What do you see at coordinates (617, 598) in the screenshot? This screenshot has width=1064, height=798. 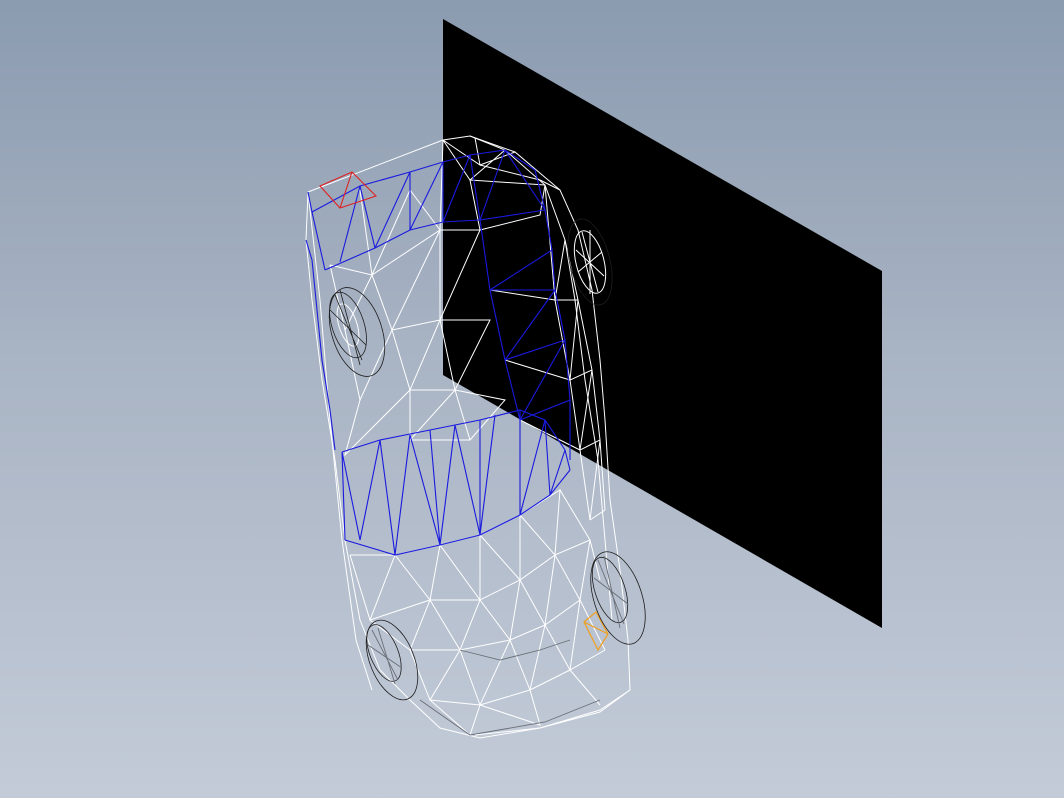 I see `rear-right-wheel` at bounding box center [617, 598].